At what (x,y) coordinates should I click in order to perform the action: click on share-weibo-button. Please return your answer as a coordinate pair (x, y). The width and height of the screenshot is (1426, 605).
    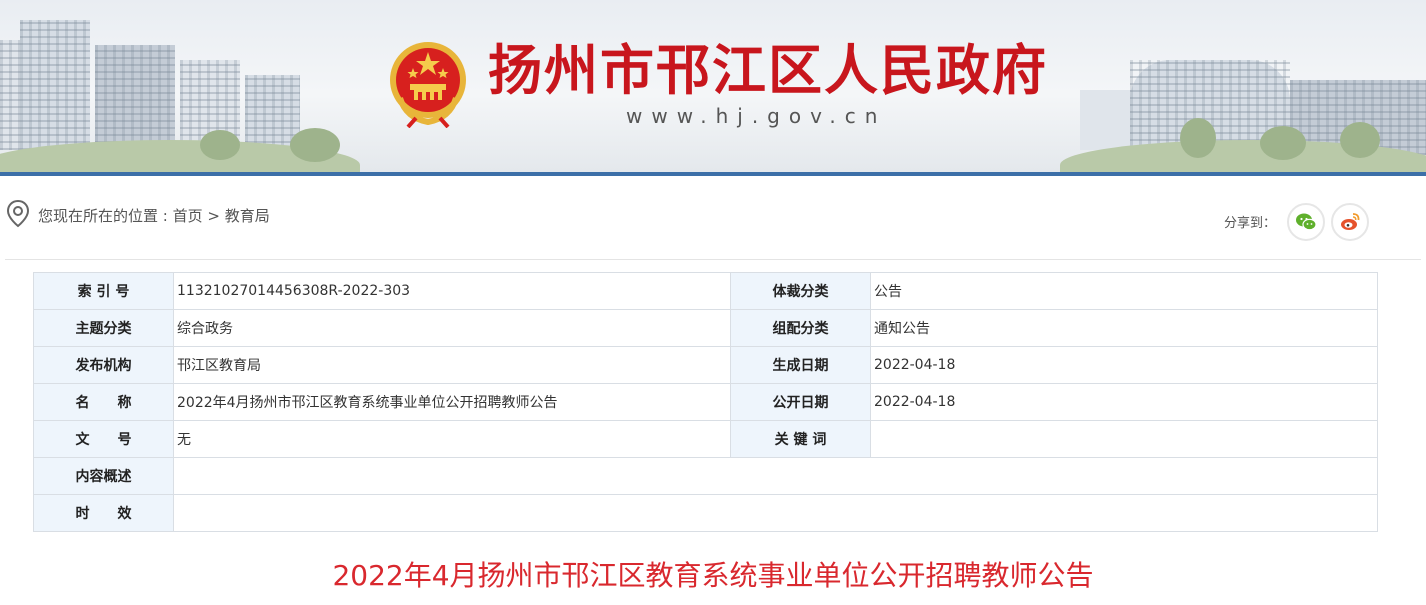
    Looking at the image, I should click on (1350, 222).